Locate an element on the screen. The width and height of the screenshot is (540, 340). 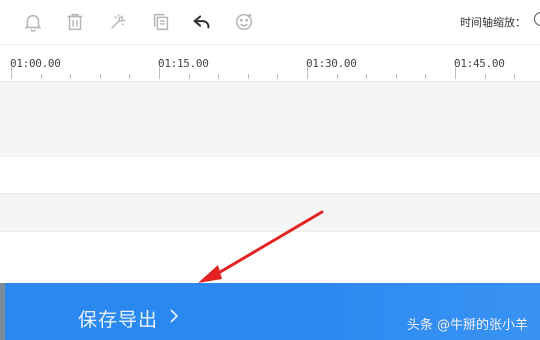
timeline-zoom-label: 时间轴缩放： is located at coordinates (493, 22).